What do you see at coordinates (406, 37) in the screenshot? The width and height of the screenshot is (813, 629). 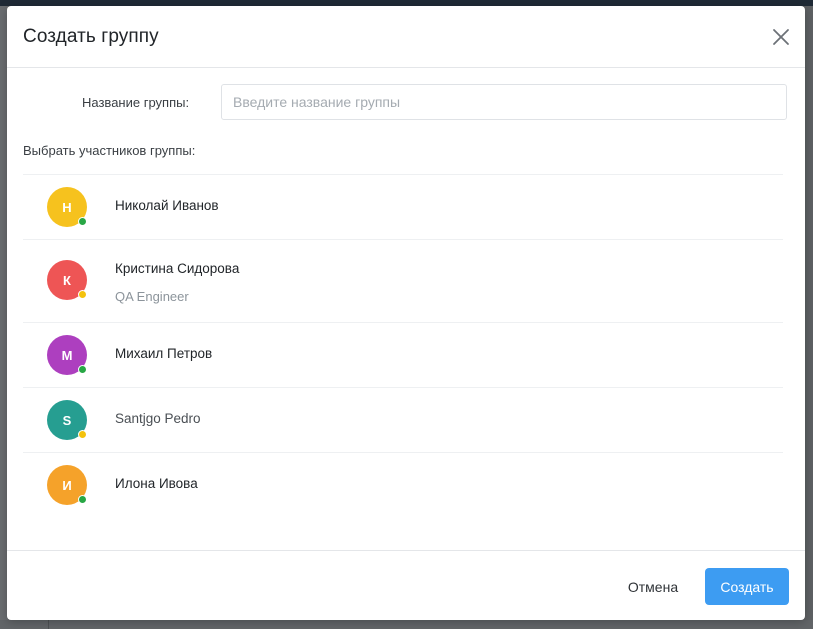 I see `modal-header: Создать группу` at bounding box center [406, 37].